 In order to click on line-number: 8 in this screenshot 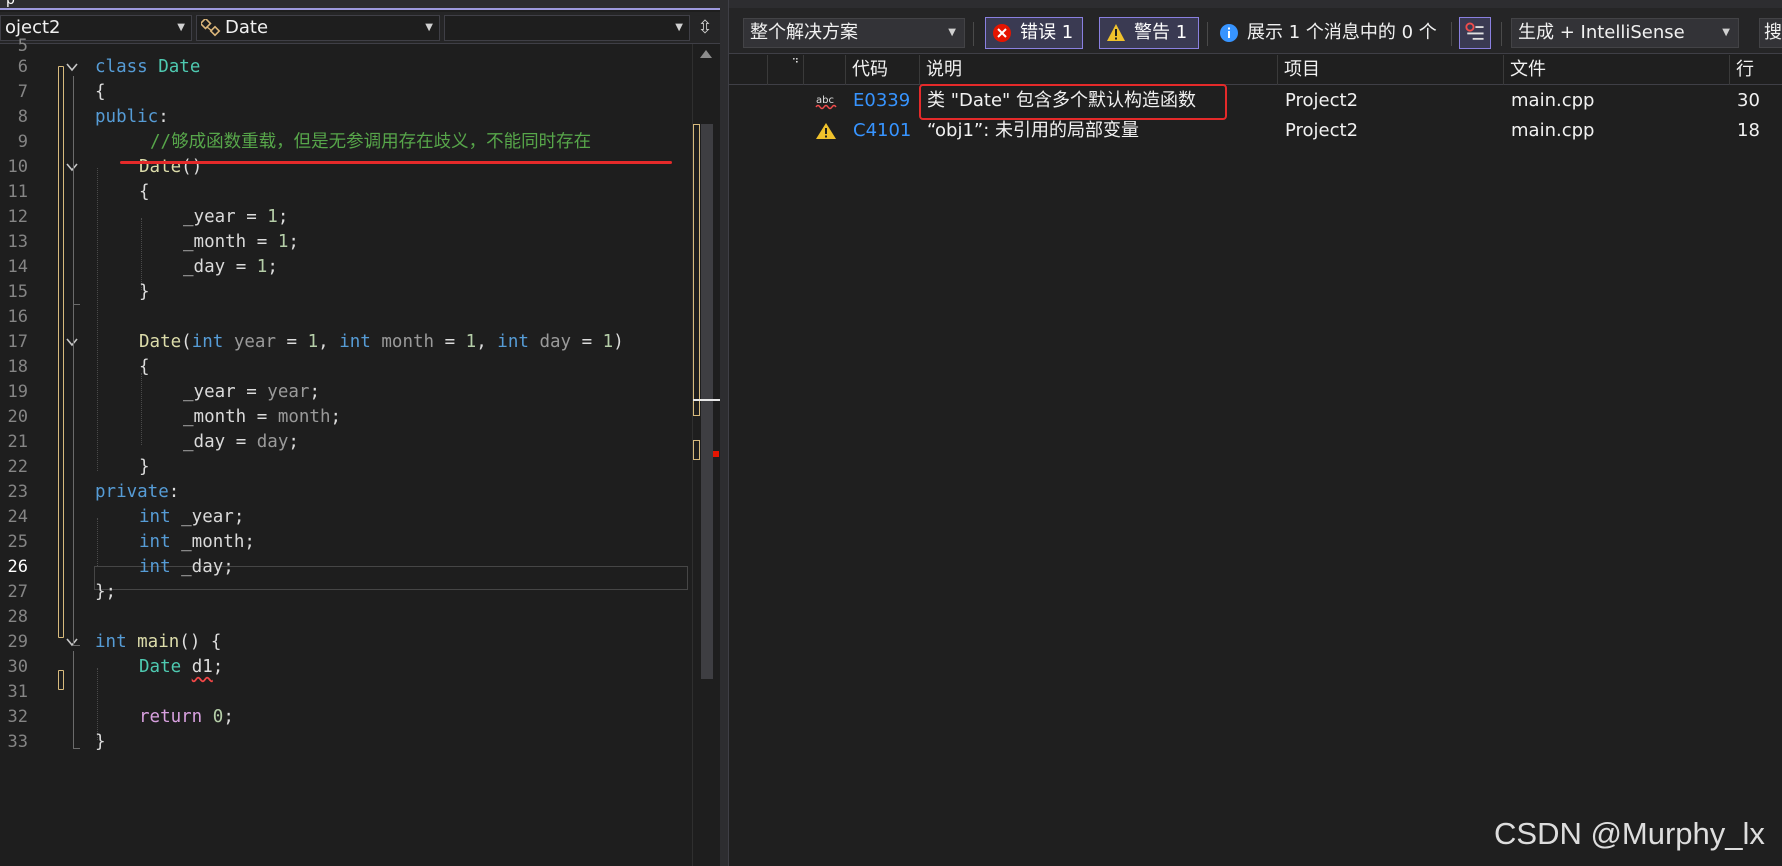, I will do `click(22, 117)`.